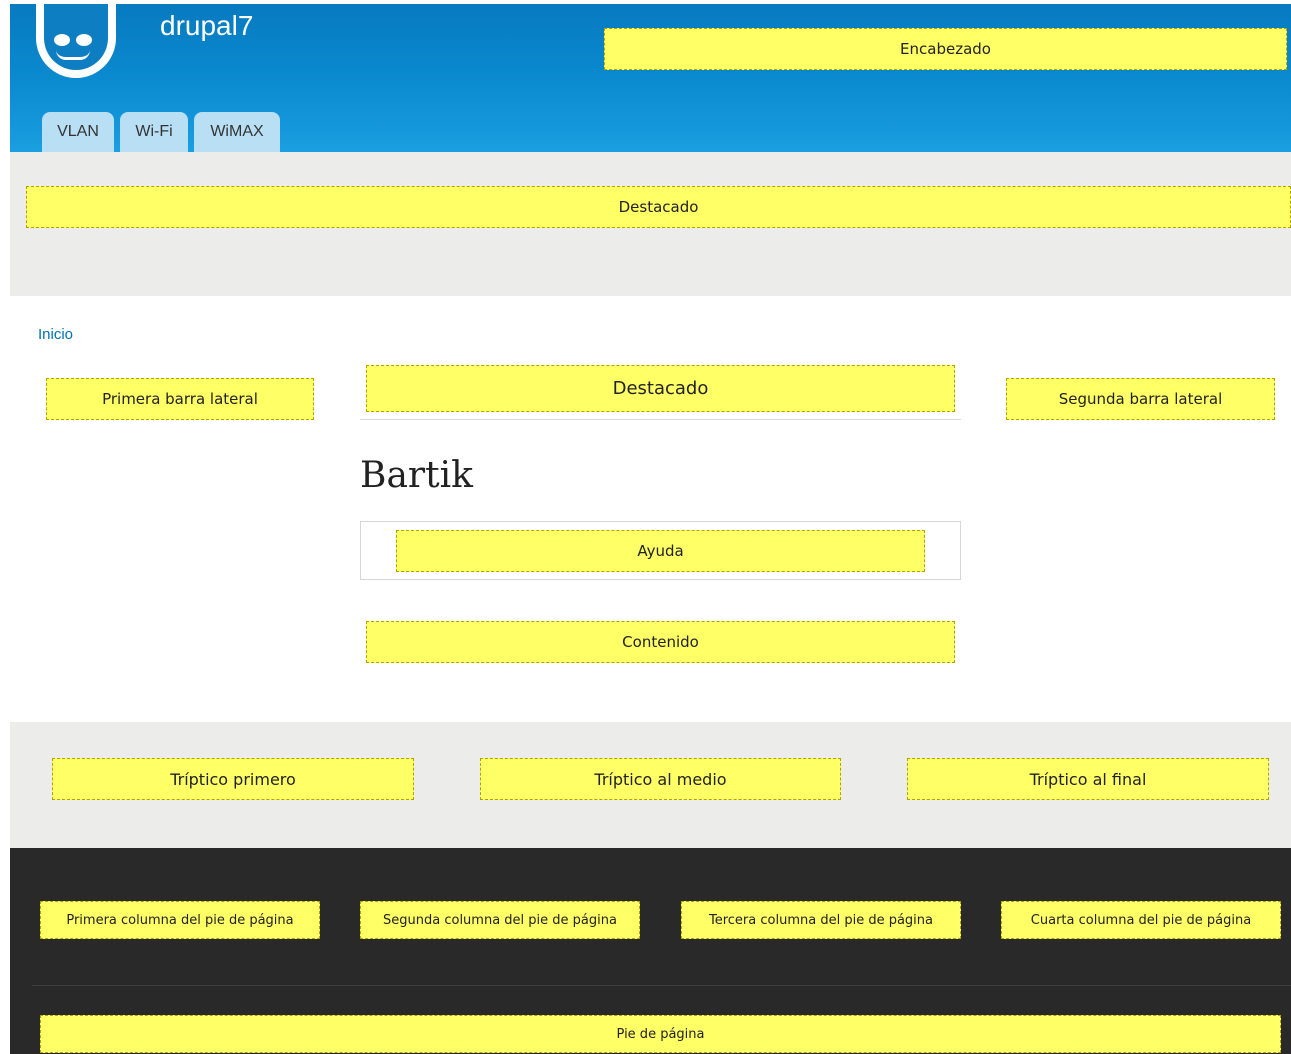 The width and height of the screenshot is (1291, 1054). Describe the element at coordinates (416, 475) in the screenshot. I see `page-title: Bartik` at that location.